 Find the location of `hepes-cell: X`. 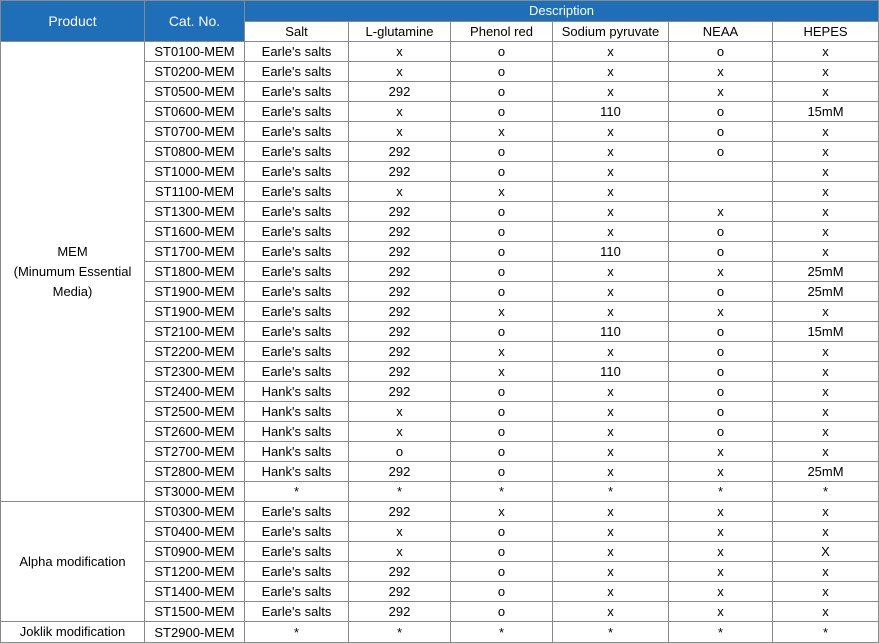

hepes-cell: X is located at coordinates (825, 551).